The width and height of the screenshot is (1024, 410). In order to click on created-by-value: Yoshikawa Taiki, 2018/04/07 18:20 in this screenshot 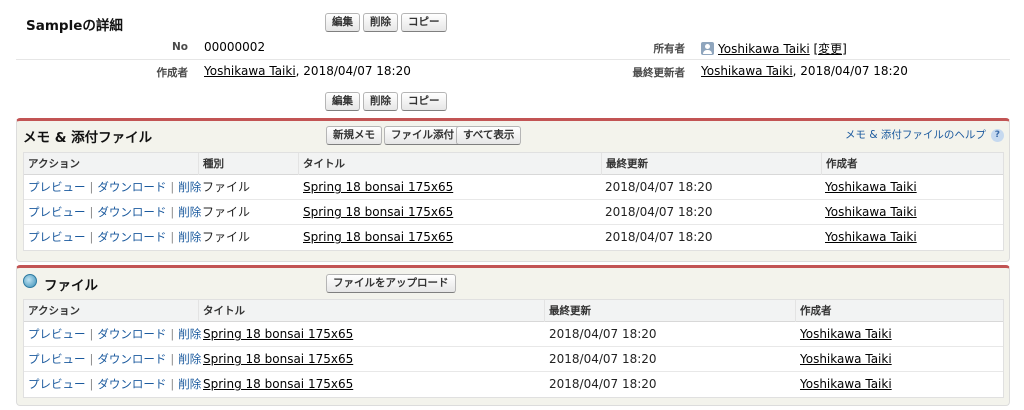, I will do `click(307, 71)`.